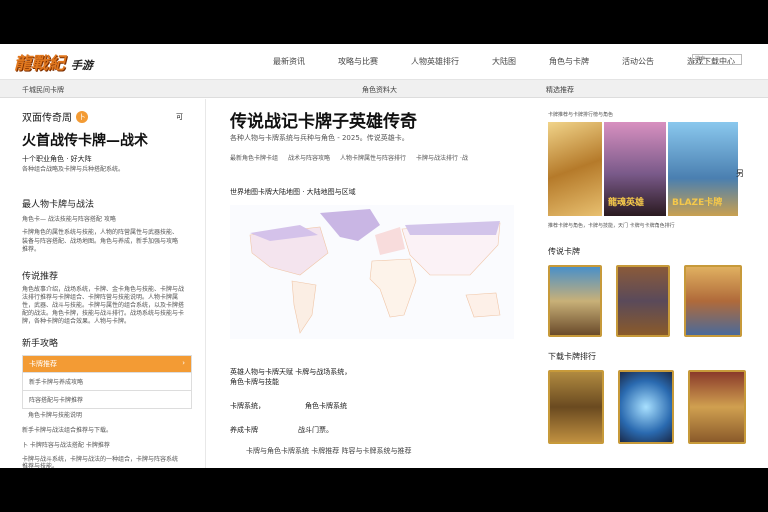 Image resolution: width=768 pixels, height=512 pixels. I want to click on nav-item: 最新资讯, so click(289, 61).